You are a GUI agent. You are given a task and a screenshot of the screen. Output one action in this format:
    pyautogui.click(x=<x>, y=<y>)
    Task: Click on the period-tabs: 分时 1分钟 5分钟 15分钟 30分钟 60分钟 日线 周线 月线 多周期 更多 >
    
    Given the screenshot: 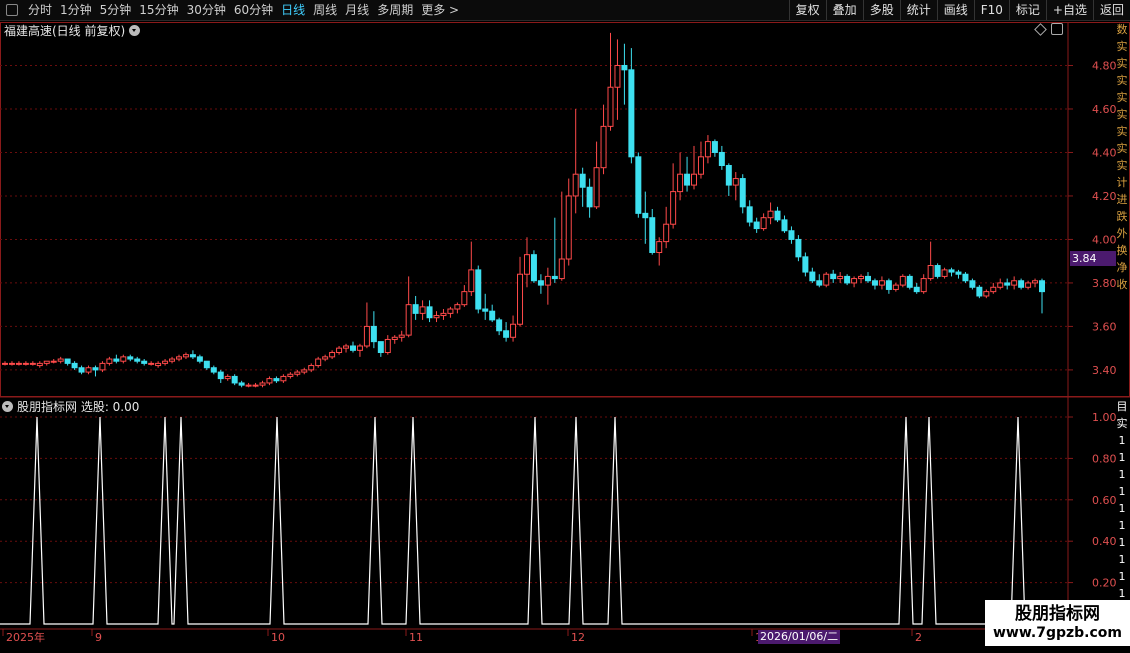 What is the action you would take?
    pyautogui.click(x=243, y=10)
    